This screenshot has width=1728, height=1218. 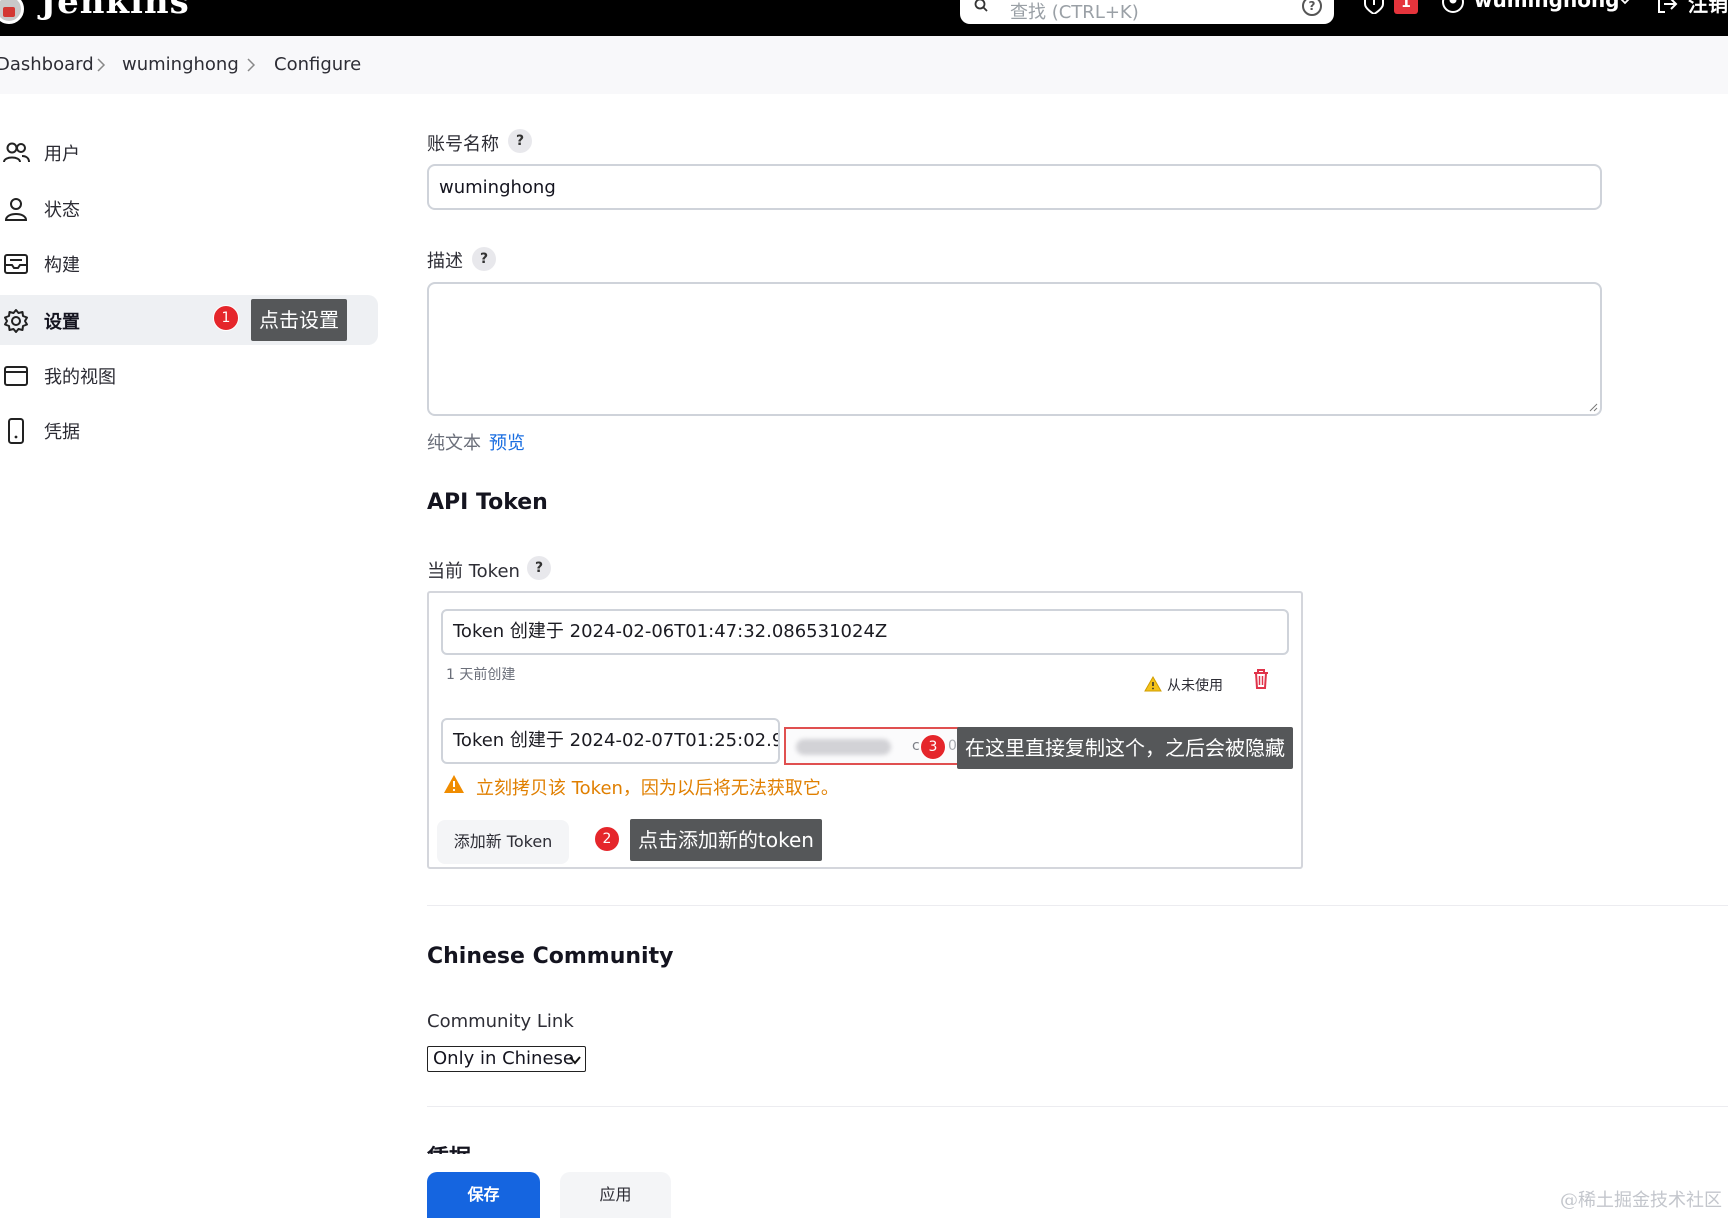 What do you see at coordinates (62, 432) in the screenshot?
I see `sidebar-item-label: 凭据` at bounding box center [62, 432].